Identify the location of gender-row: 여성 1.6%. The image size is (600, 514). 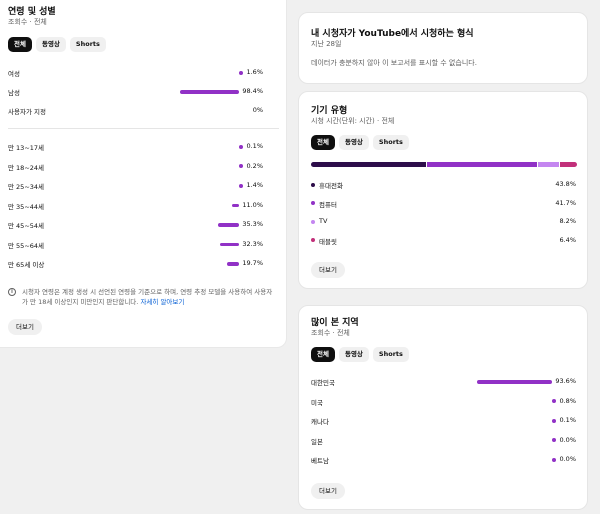
(135, 73).